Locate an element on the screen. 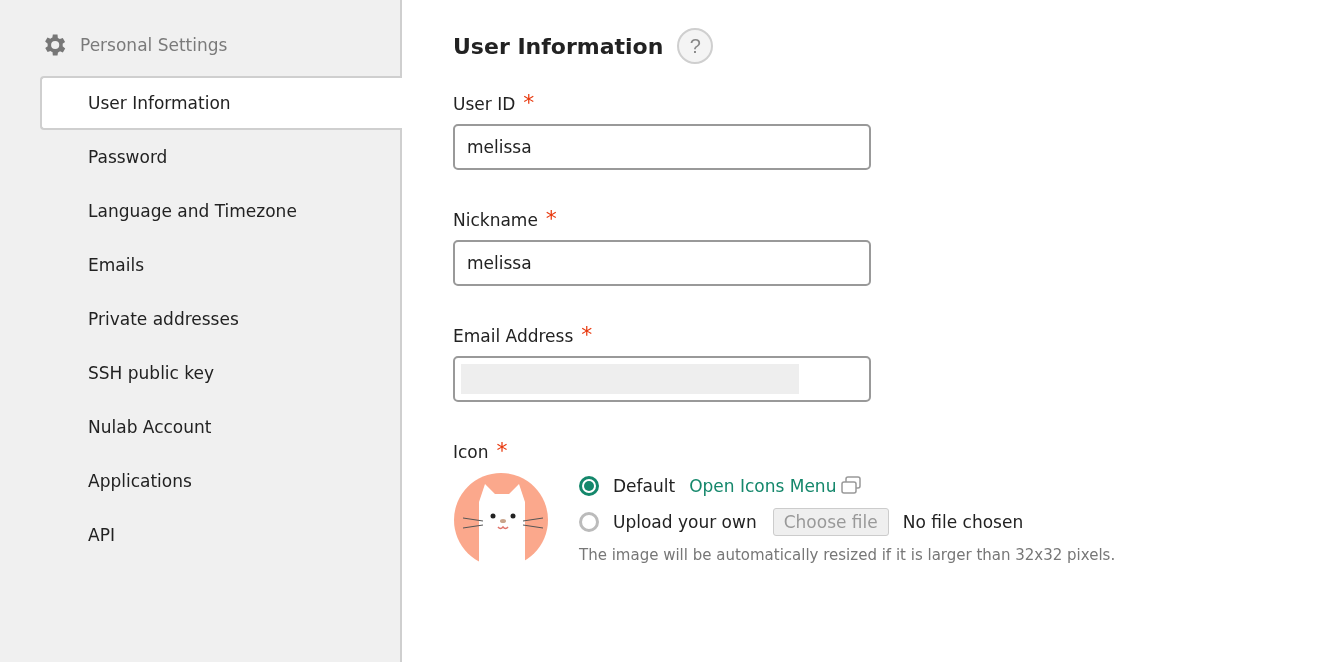 The width and height of the screenshot is (1340, 662). sidebar-item: Private addresses is located at coordinates (220, 319).